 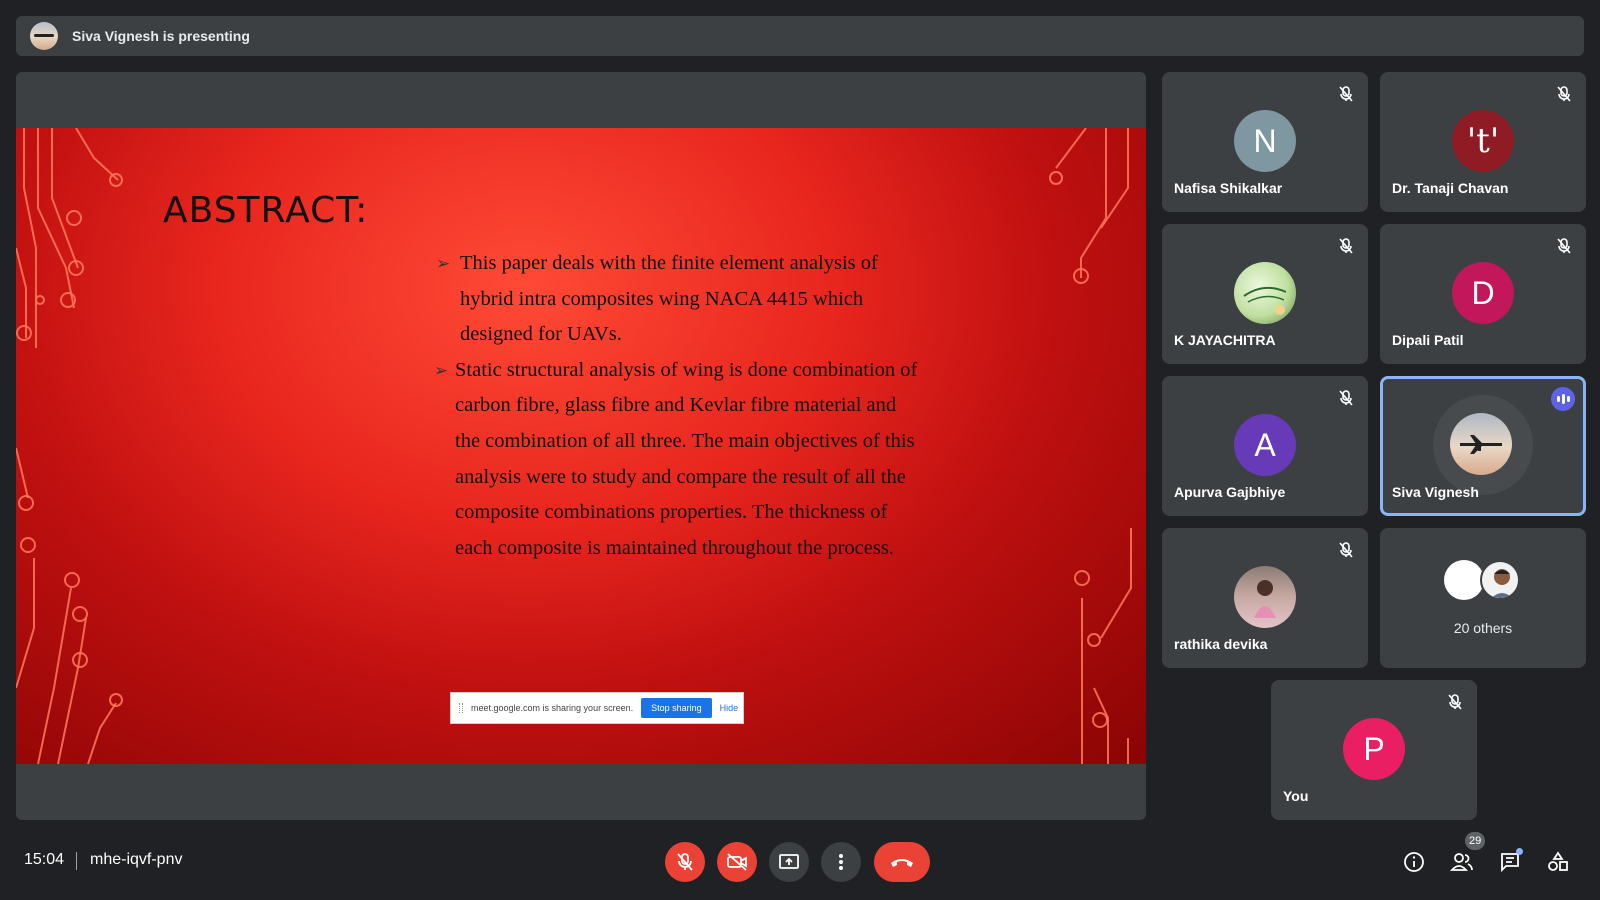 What do you see at coordinates (1510, 862) in the screenshot?
I see `chat-button` at bounding box center [1510, 862].